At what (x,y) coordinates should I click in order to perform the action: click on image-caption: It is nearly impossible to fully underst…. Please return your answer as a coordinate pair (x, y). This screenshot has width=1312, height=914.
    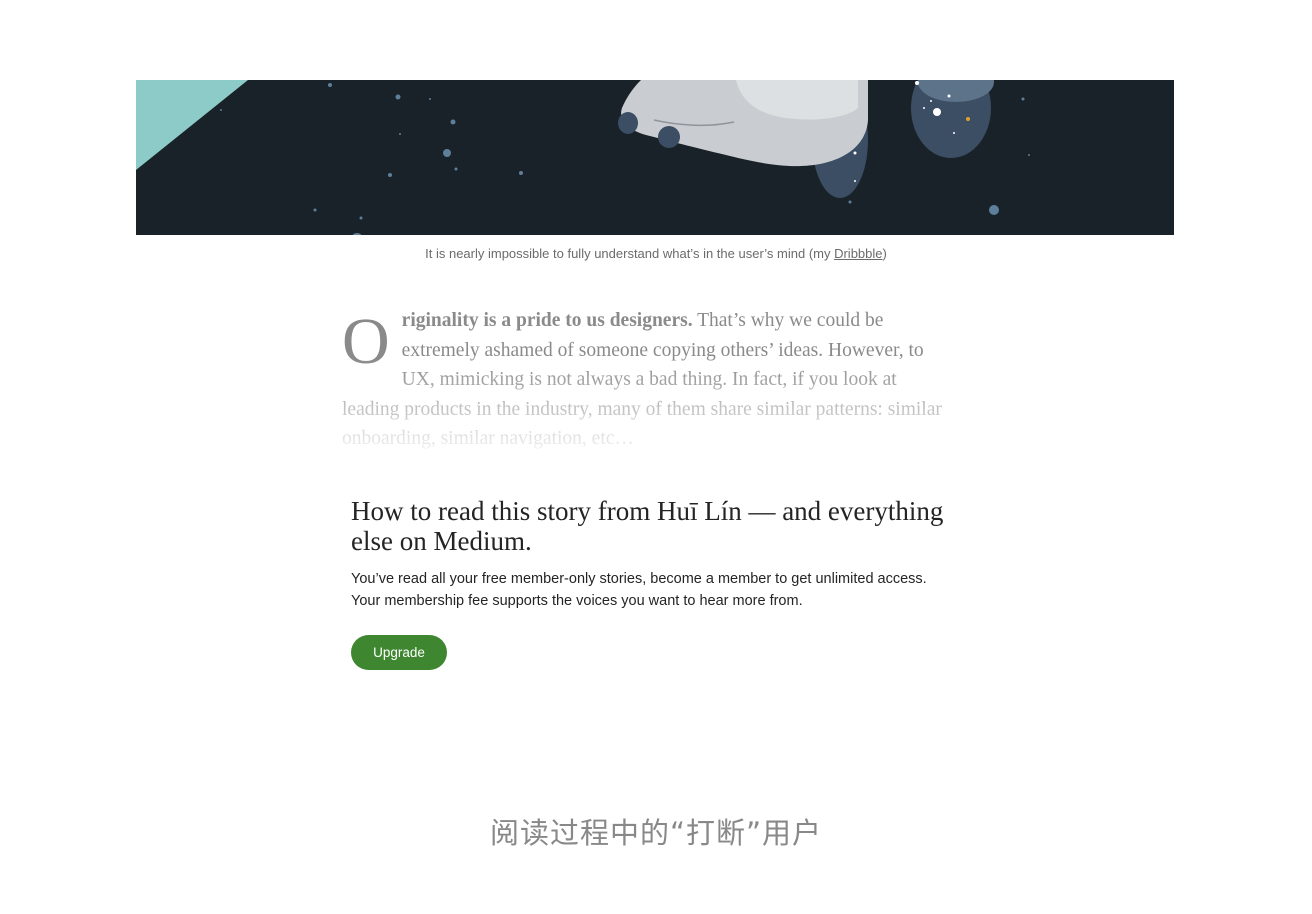
    Looking at the image, I should click on (656, 254).